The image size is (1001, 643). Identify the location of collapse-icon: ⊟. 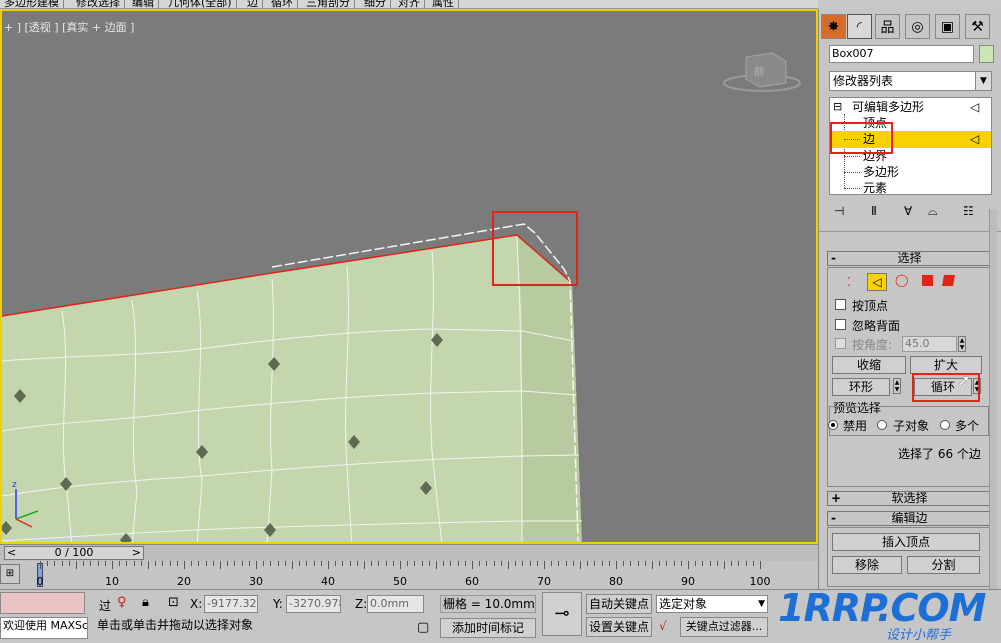
(837, 107).